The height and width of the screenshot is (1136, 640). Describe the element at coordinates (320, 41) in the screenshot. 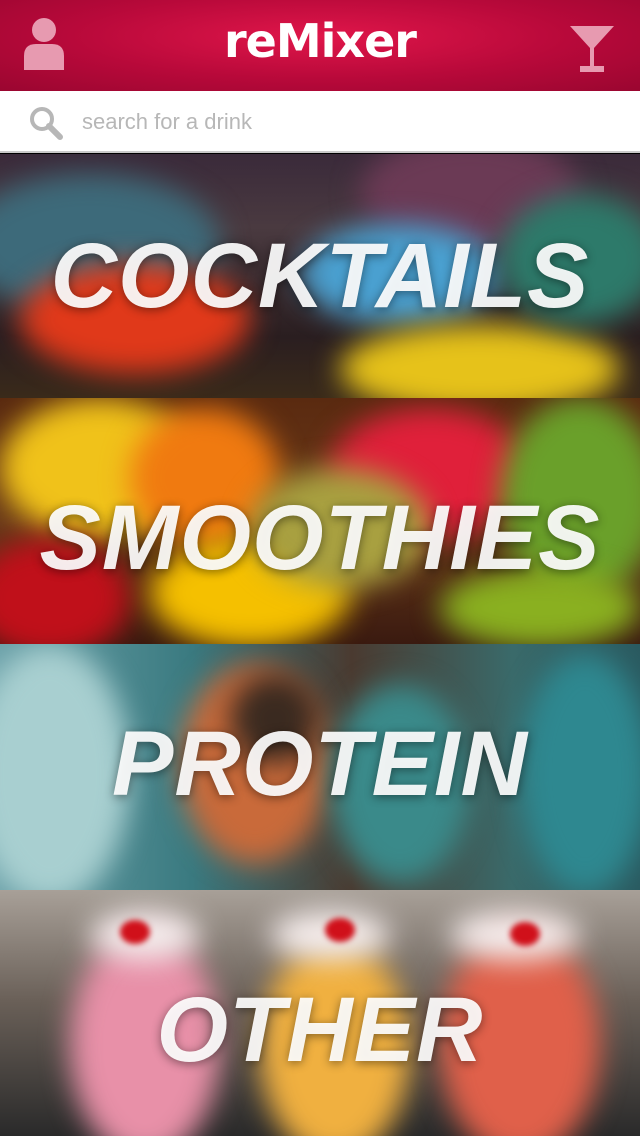

I see `app-title: reMixer` at that location.